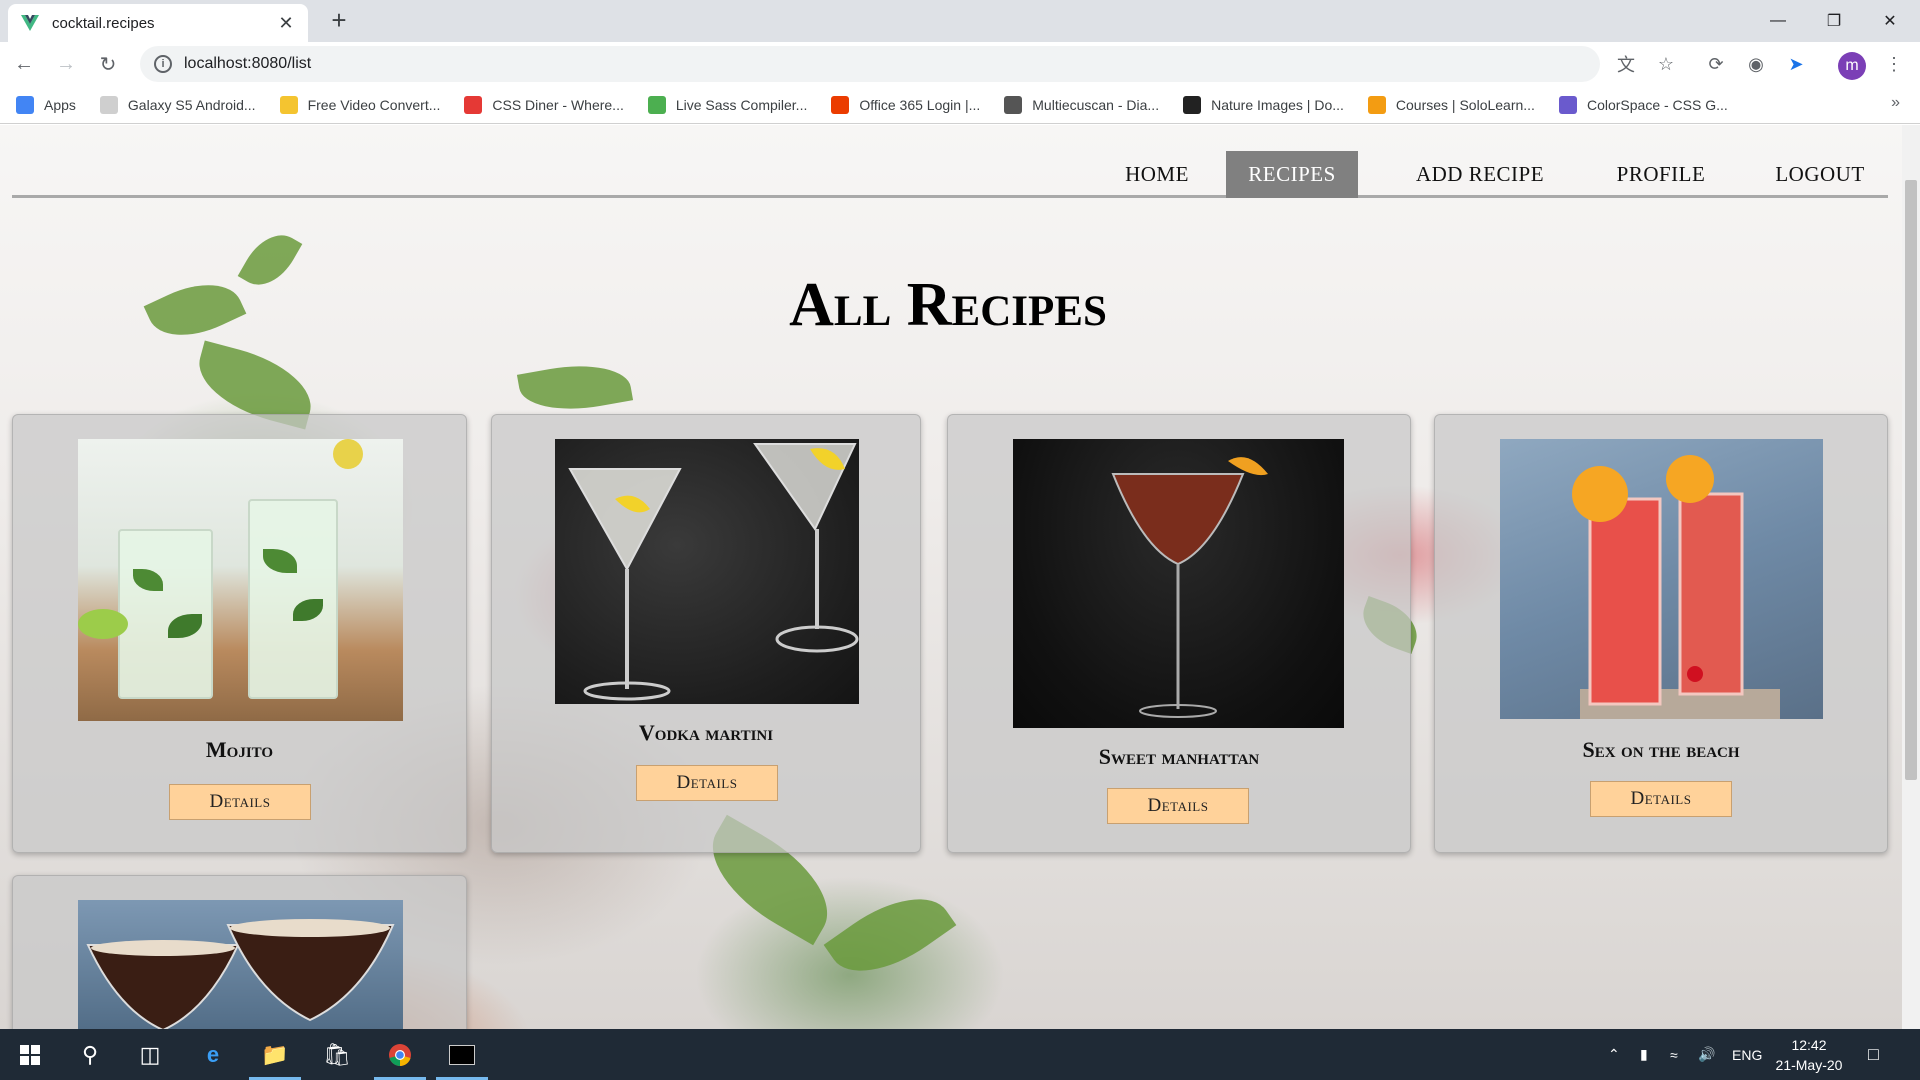 This screenshot has height=1080, width=1920. What do you see at coordinates (1852, 66) in the screenshot?
I see `profile-avatar: m` at bounding box center [1852, 66].